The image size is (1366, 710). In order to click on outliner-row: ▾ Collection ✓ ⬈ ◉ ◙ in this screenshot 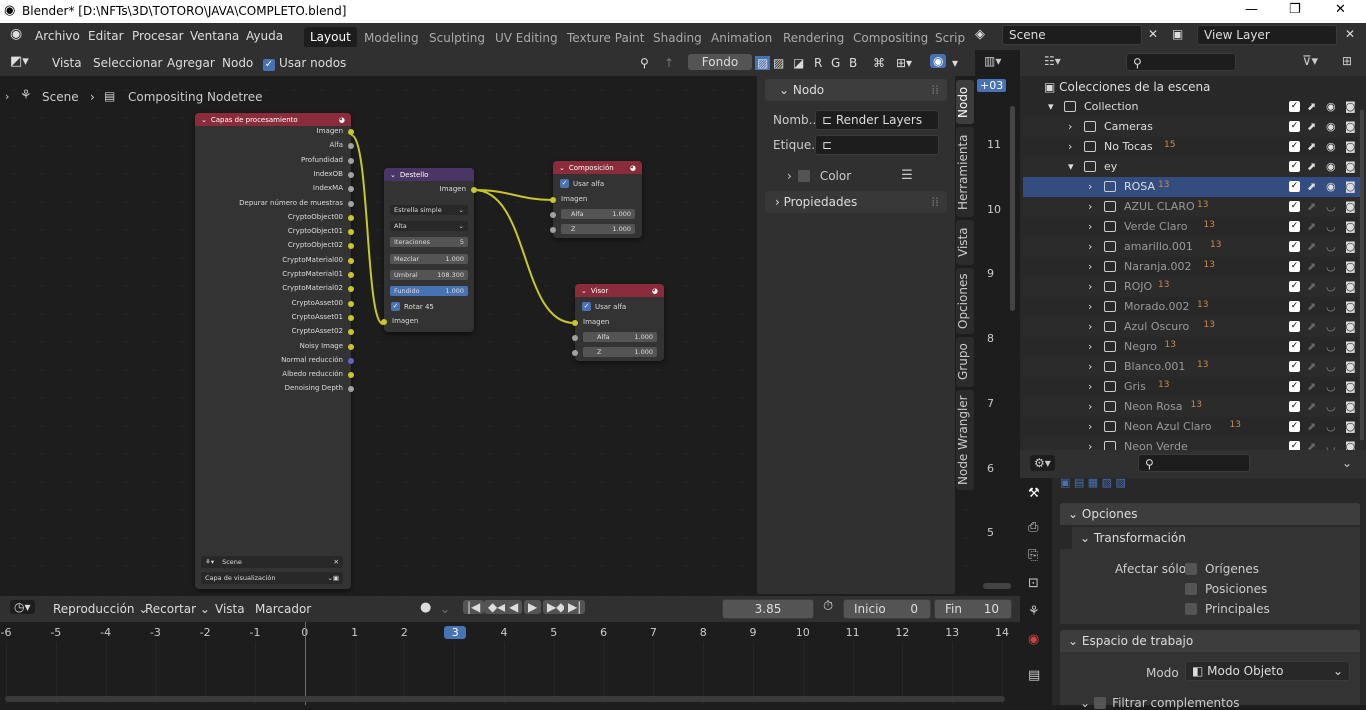, I will do `click(1193, 107)`.